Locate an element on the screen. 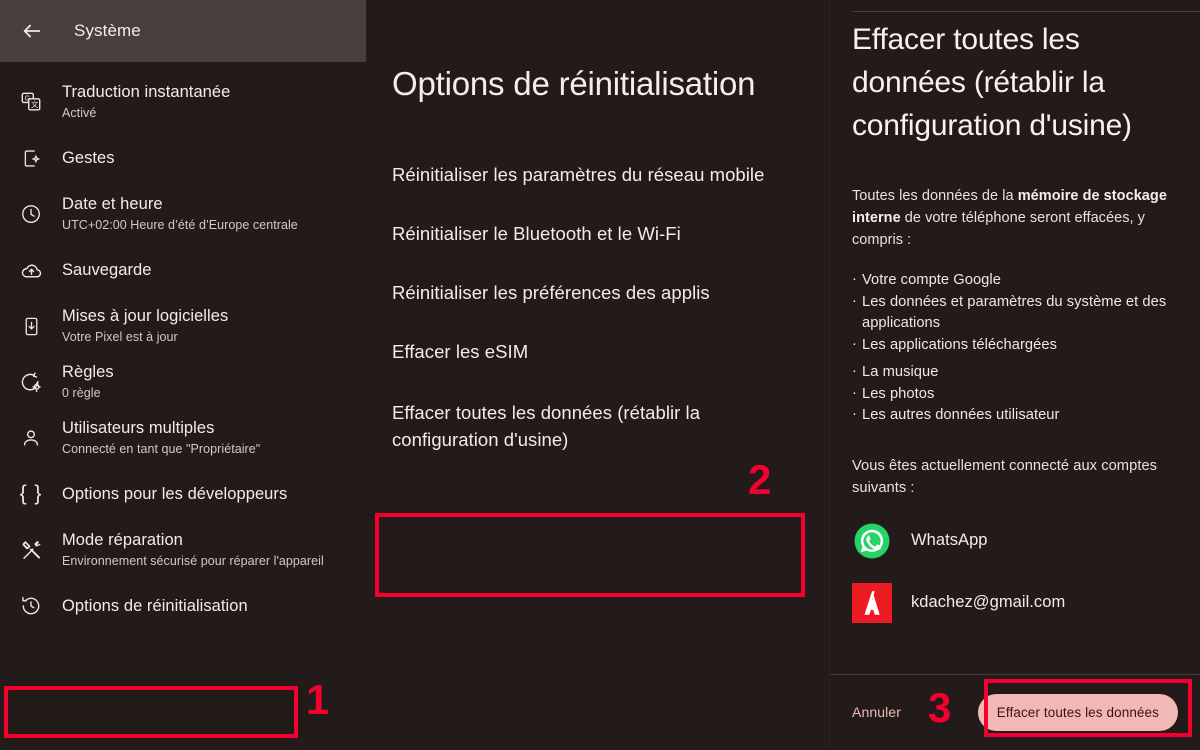 The image size is (1200, 750). account-row-adobe: kdachez@gmail.com is located at coordinates (1015, 602).